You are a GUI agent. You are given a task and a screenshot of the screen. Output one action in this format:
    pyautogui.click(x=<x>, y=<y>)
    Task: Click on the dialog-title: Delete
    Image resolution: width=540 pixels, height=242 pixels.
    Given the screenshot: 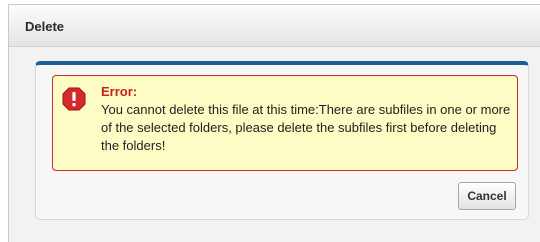 What is the action you would take?
    pyautogui.click(x=45, y=26)
    